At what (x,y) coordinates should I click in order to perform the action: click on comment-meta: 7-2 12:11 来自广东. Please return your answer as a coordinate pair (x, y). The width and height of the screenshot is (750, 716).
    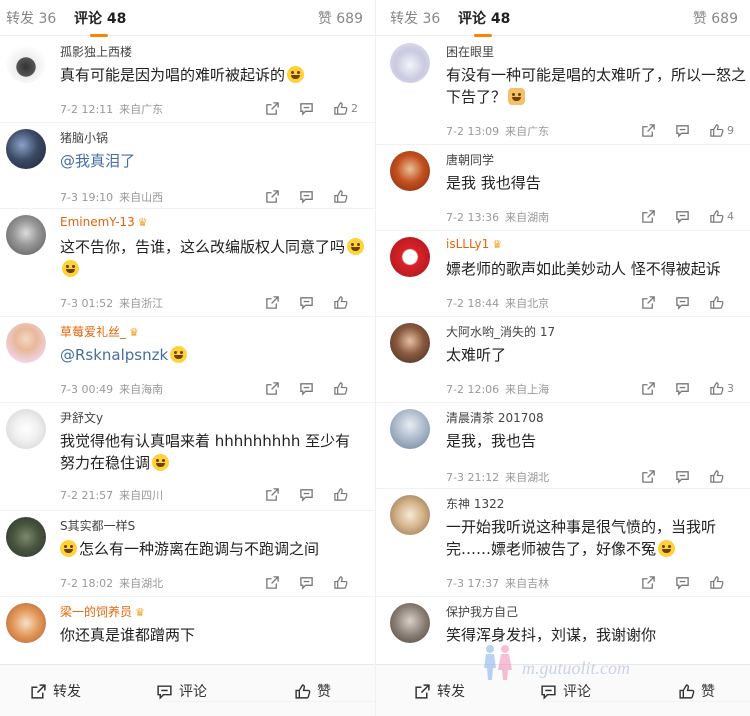
    Looking at the image, I should click on (111, 109).